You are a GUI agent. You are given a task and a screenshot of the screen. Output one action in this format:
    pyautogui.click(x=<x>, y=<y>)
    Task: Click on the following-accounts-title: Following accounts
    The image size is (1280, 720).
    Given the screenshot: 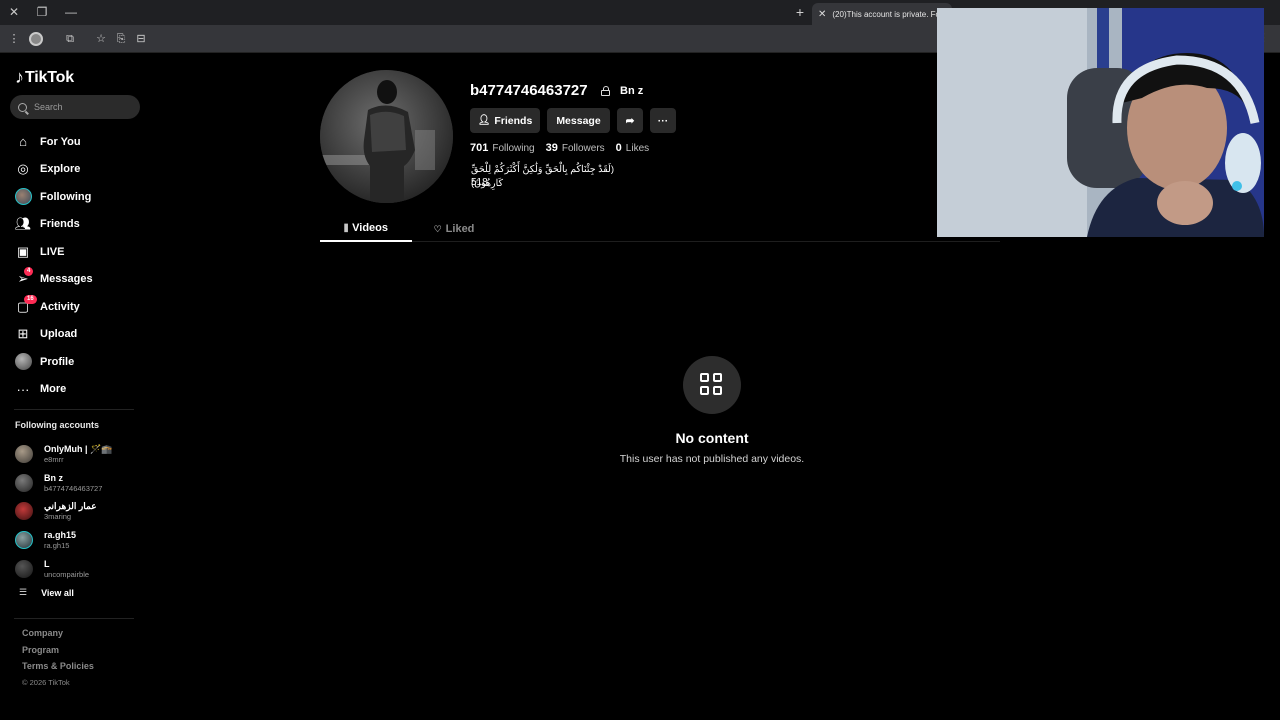 What is the action you would take?
    pyautogui.click(x=57, y=425)
    